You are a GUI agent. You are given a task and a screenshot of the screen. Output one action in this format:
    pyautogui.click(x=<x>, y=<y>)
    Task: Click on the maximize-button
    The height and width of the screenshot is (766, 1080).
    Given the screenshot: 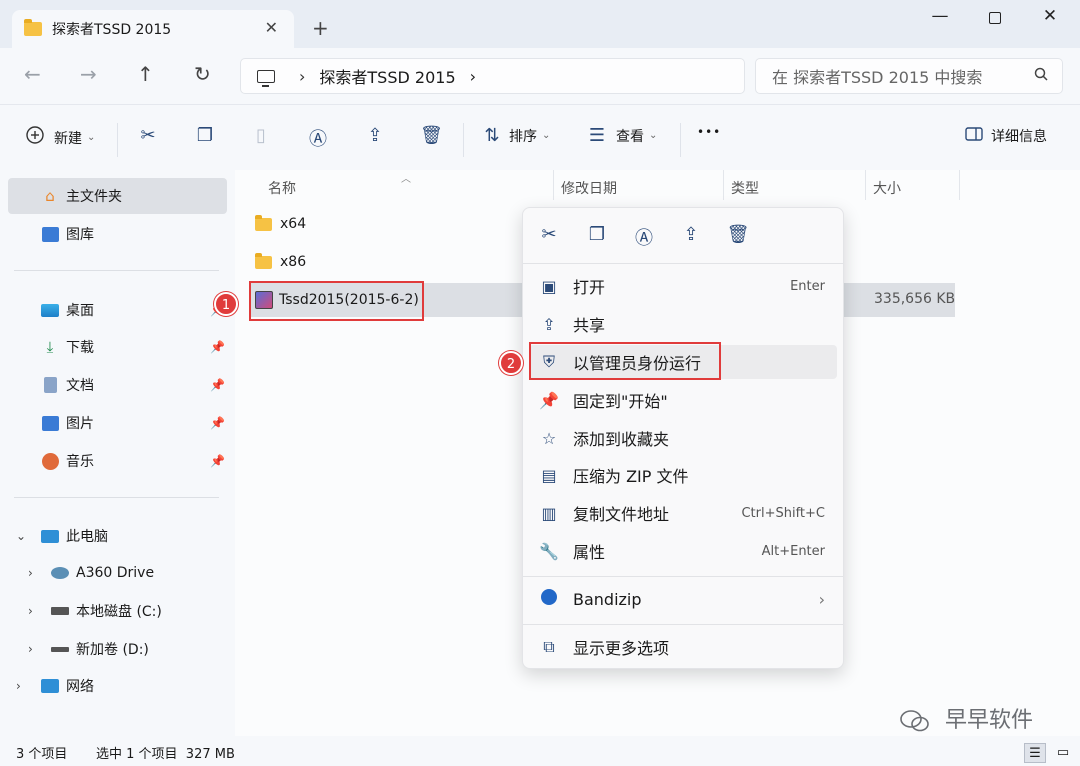 What is the action you would take?
    pyautogui.click(x=995, y=17)
    